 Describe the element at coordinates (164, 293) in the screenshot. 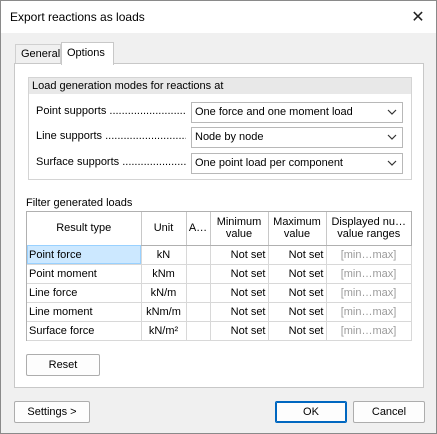

I see `cell-unit: kN/m` at that location.